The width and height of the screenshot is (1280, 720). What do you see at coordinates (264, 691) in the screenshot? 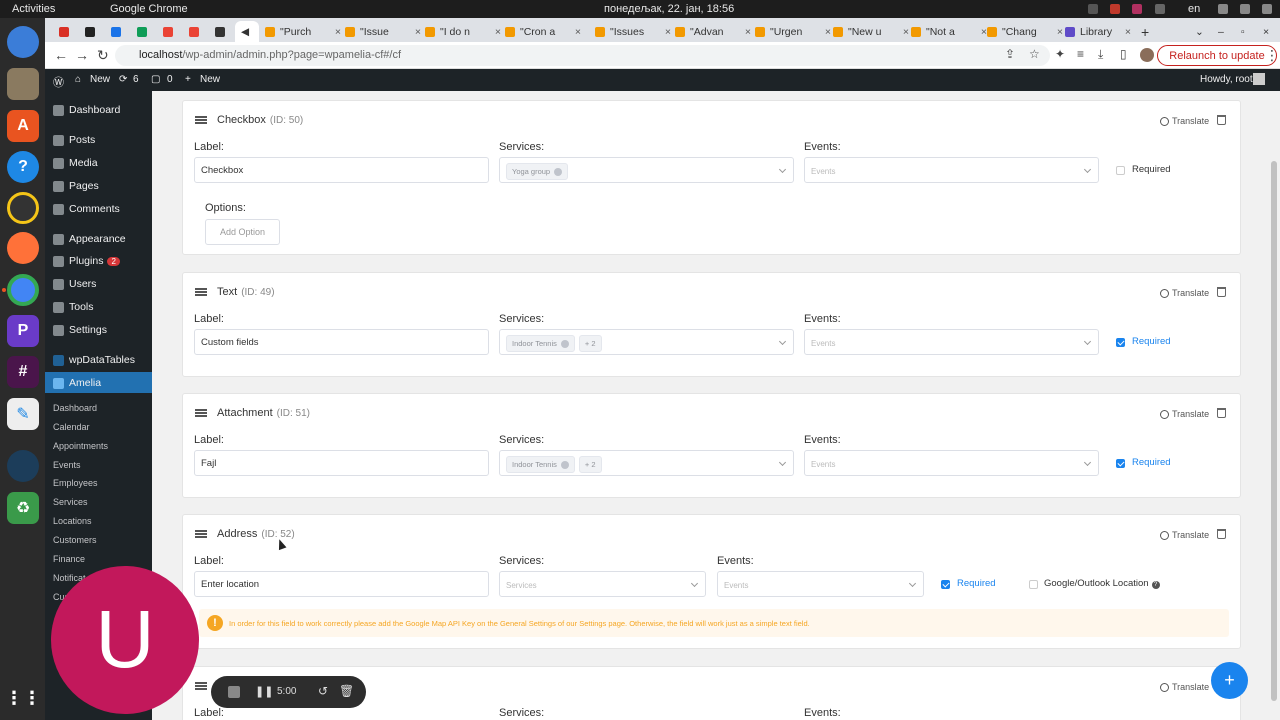
I see `pause-icon: ❚❚` at bounding box center [264, 691].